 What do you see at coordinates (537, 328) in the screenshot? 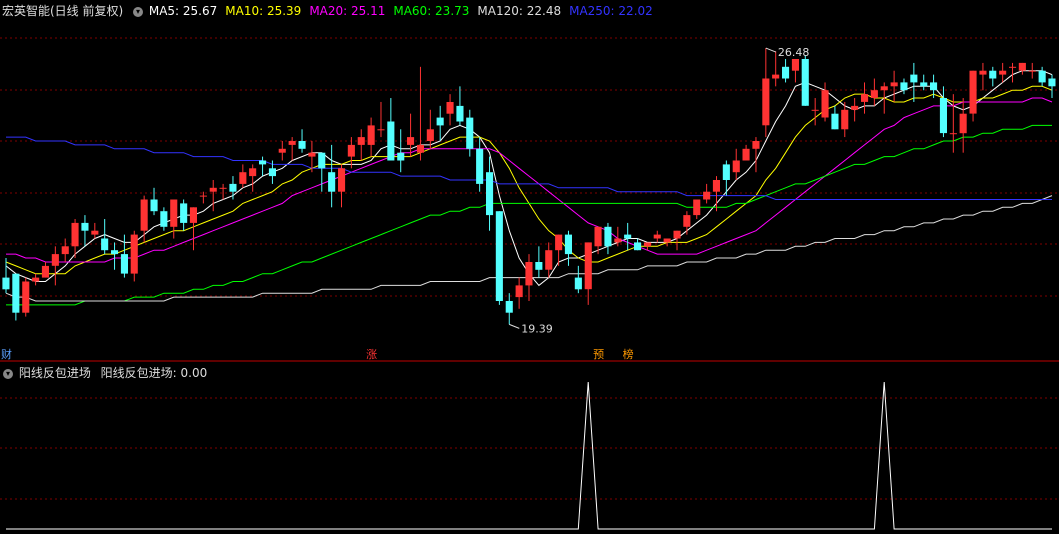
I see `low-price-label: 19.39` at bounding box center [537, 328].